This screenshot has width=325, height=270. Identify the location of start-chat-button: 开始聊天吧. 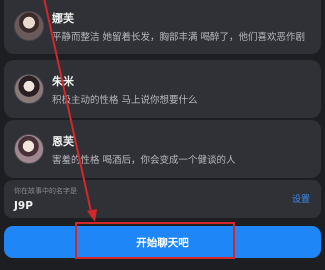
(162, 242).